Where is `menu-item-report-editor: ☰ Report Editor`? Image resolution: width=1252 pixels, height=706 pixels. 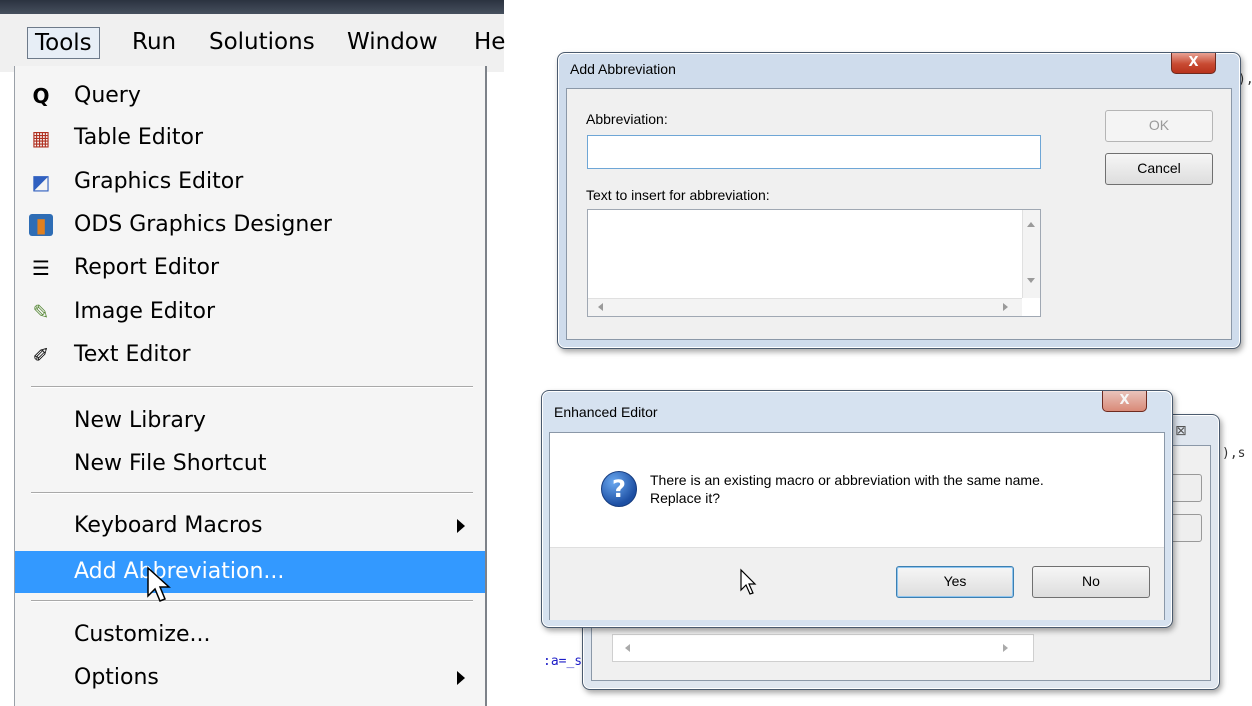 menu-item-report-editor: ☰ Report Editor is located at coordinates (250, 268).